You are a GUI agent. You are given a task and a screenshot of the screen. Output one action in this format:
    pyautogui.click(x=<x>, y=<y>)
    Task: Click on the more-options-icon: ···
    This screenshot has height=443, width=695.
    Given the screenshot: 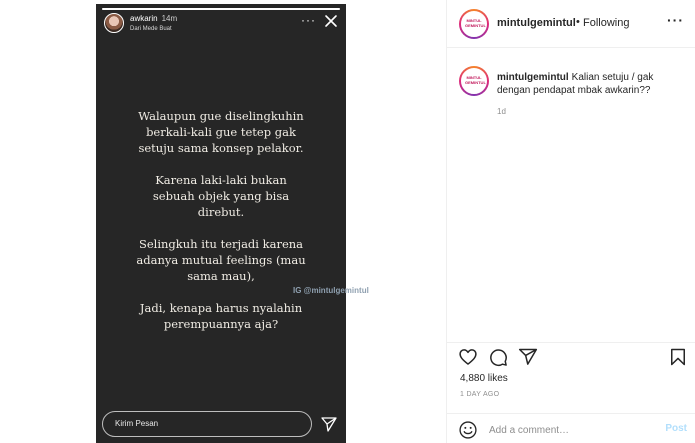 What is the action you would take?
    pyautogui.click(x=675, y=20)
    